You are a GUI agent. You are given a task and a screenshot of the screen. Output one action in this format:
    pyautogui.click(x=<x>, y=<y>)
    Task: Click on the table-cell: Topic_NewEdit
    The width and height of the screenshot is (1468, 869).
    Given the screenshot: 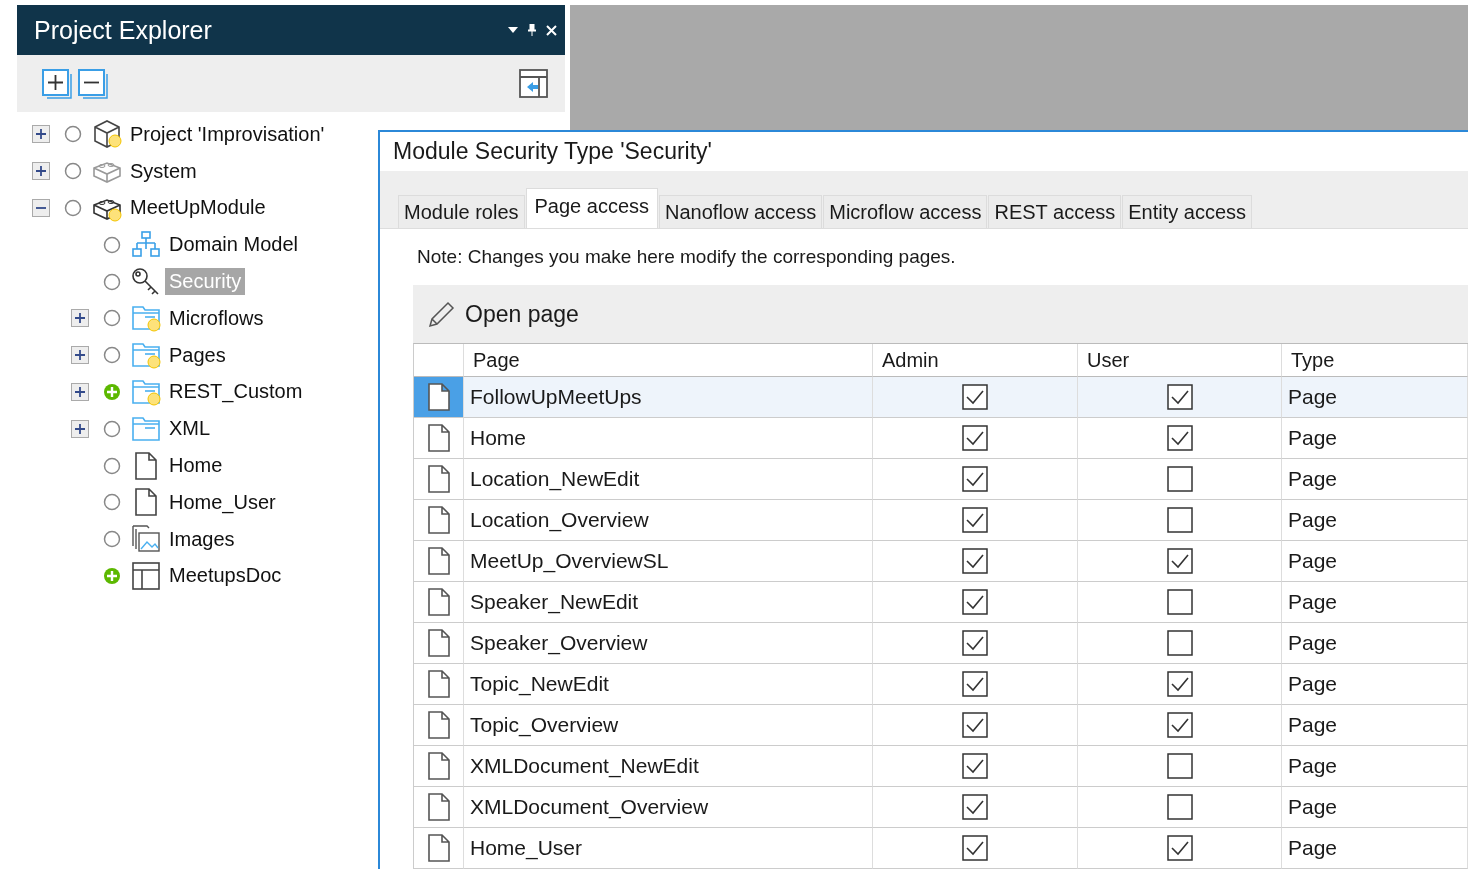 What is the action you would take?
    pyautogui.click(x=668, y=684)
    